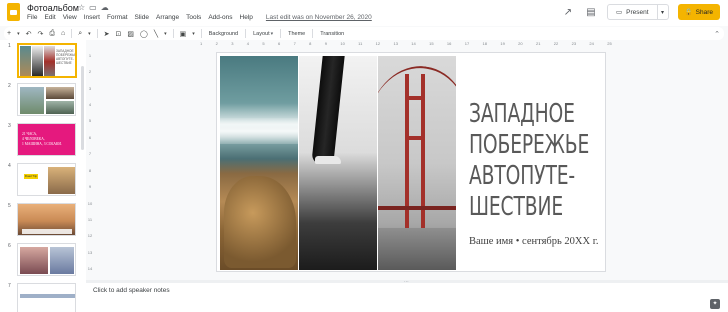  I want to click on wave-foam, so click(259, 131).